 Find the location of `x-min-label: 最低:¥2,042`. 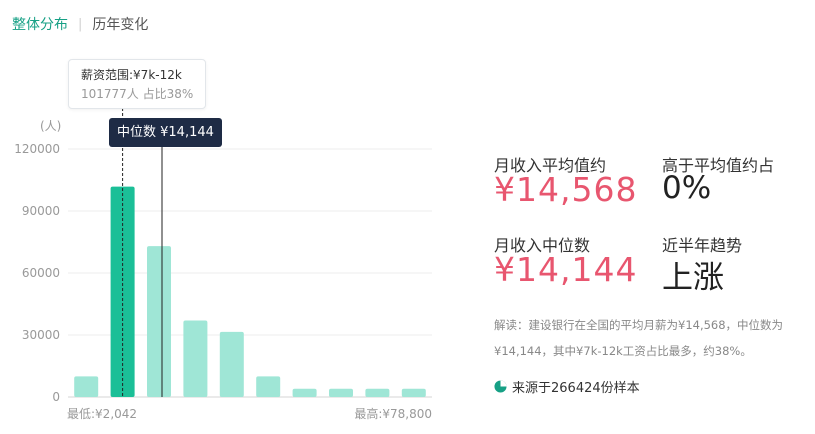

x-min-label: 最低:¥2,042 is located at coordinates (102, 414).